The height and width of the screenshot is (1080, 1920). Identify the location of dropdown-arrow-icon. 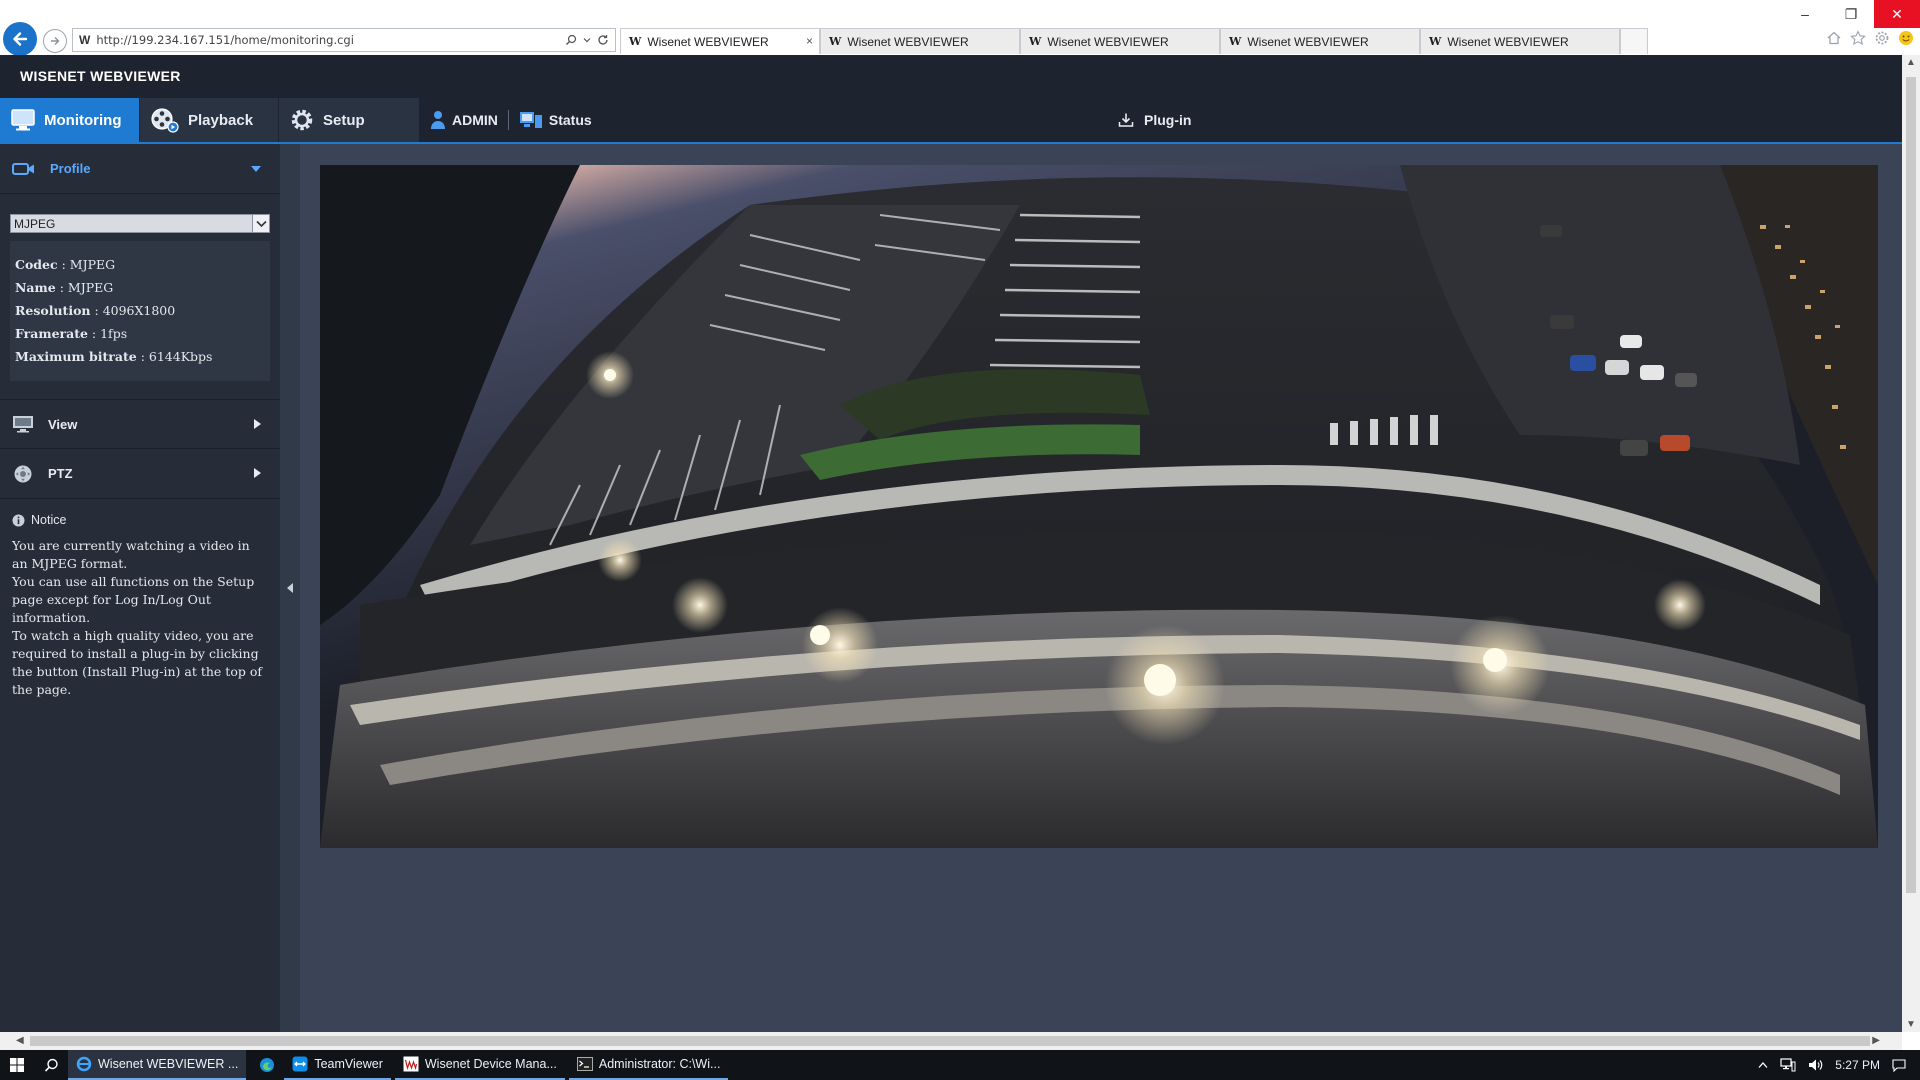
(587, 40).